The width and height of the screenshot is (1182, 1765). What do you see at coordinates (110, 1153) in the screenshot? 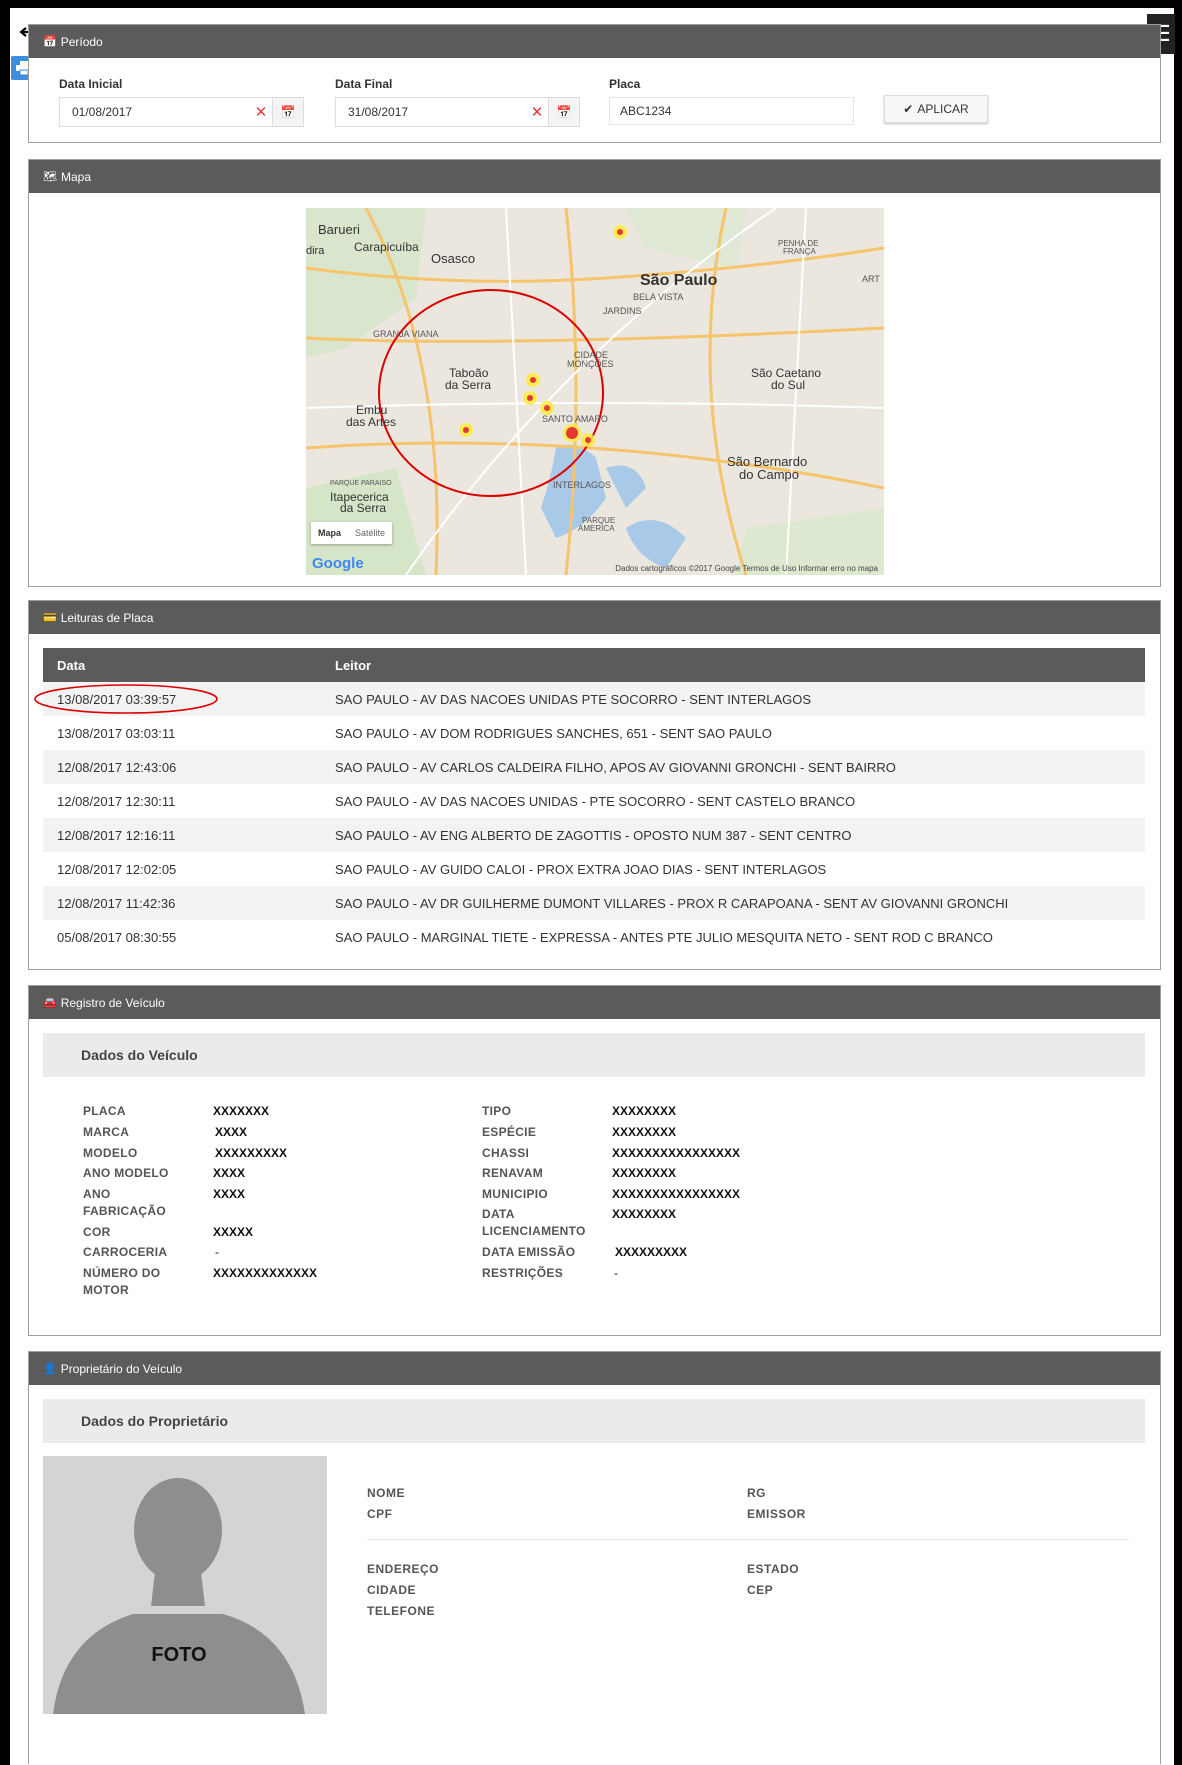
I see `modelo-key: MODELO` at bounding box center [110, 1153].